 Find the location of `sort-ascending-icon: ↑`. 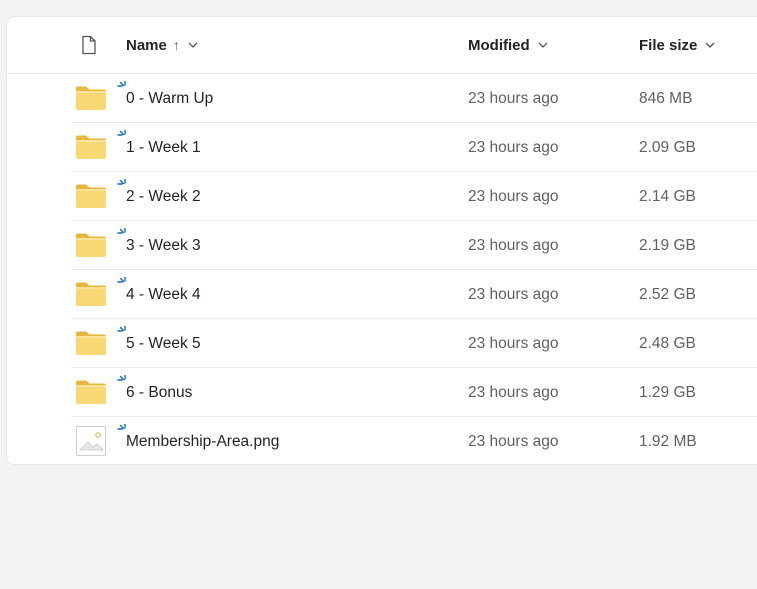

sort-ascending-icon: ↑ is located at coordinates (176, 45).